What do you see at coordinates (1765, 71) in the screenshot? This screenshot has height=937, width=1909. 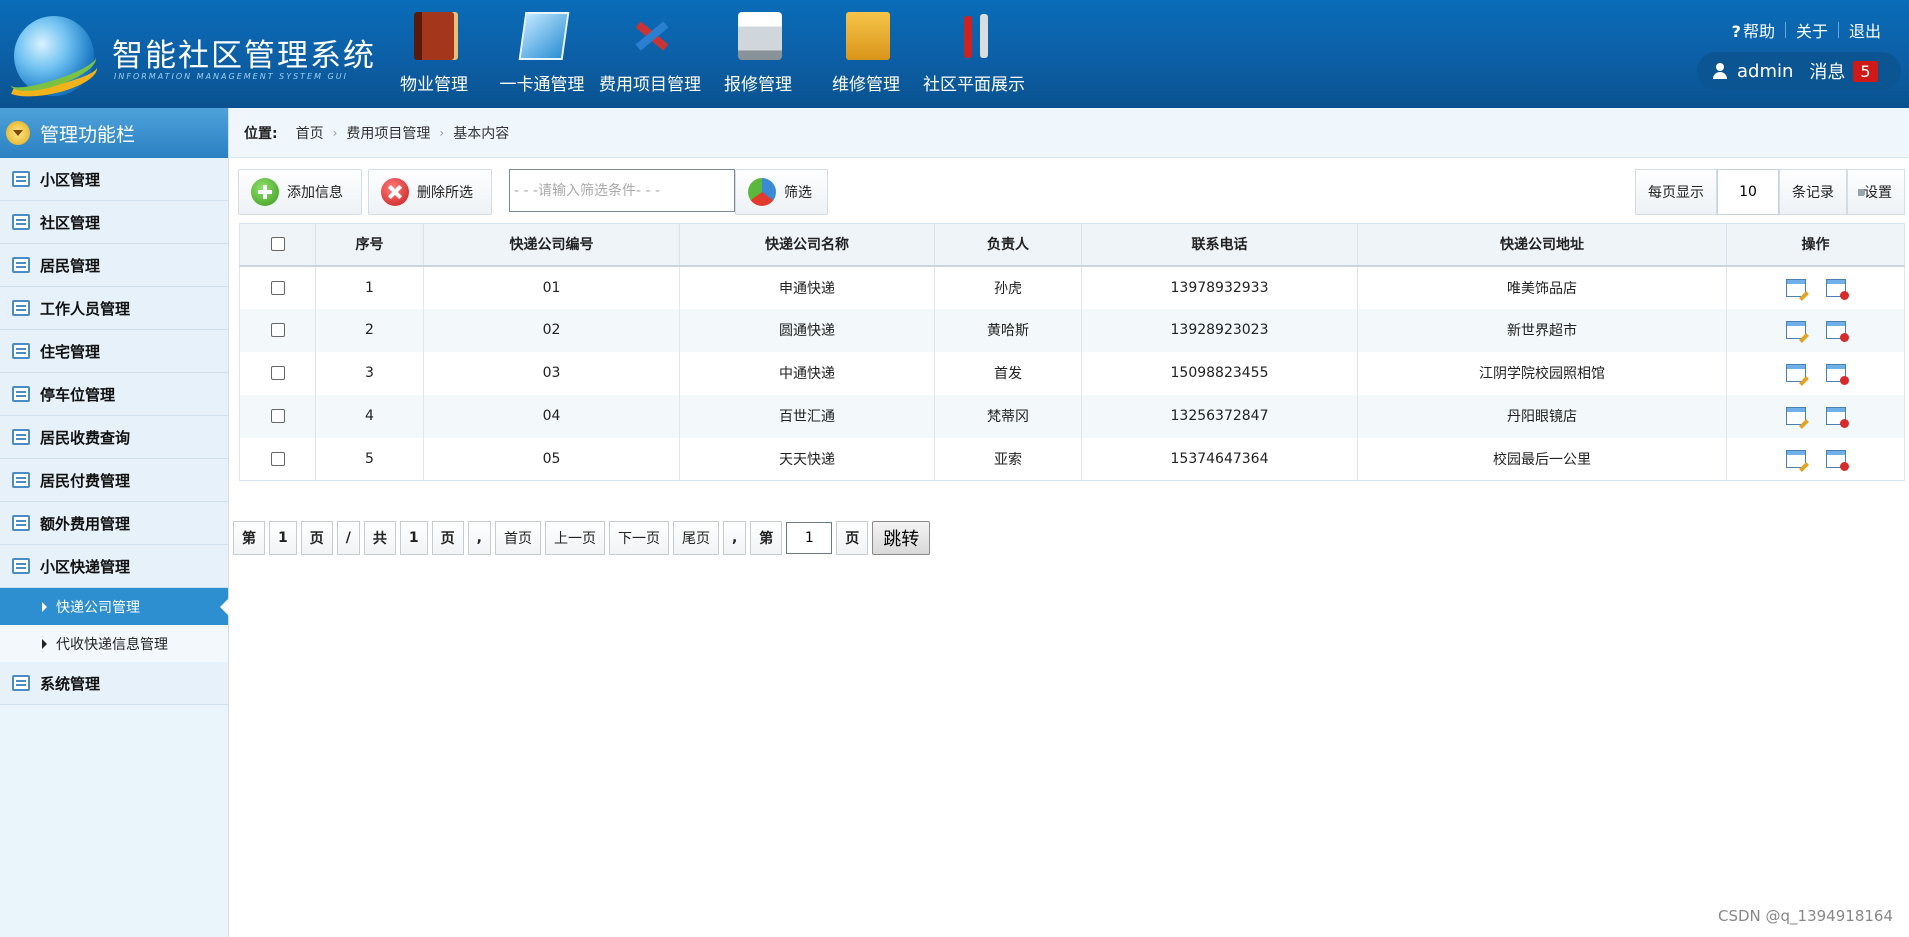 I see `username: admin` at bounding box center [1765, 71].